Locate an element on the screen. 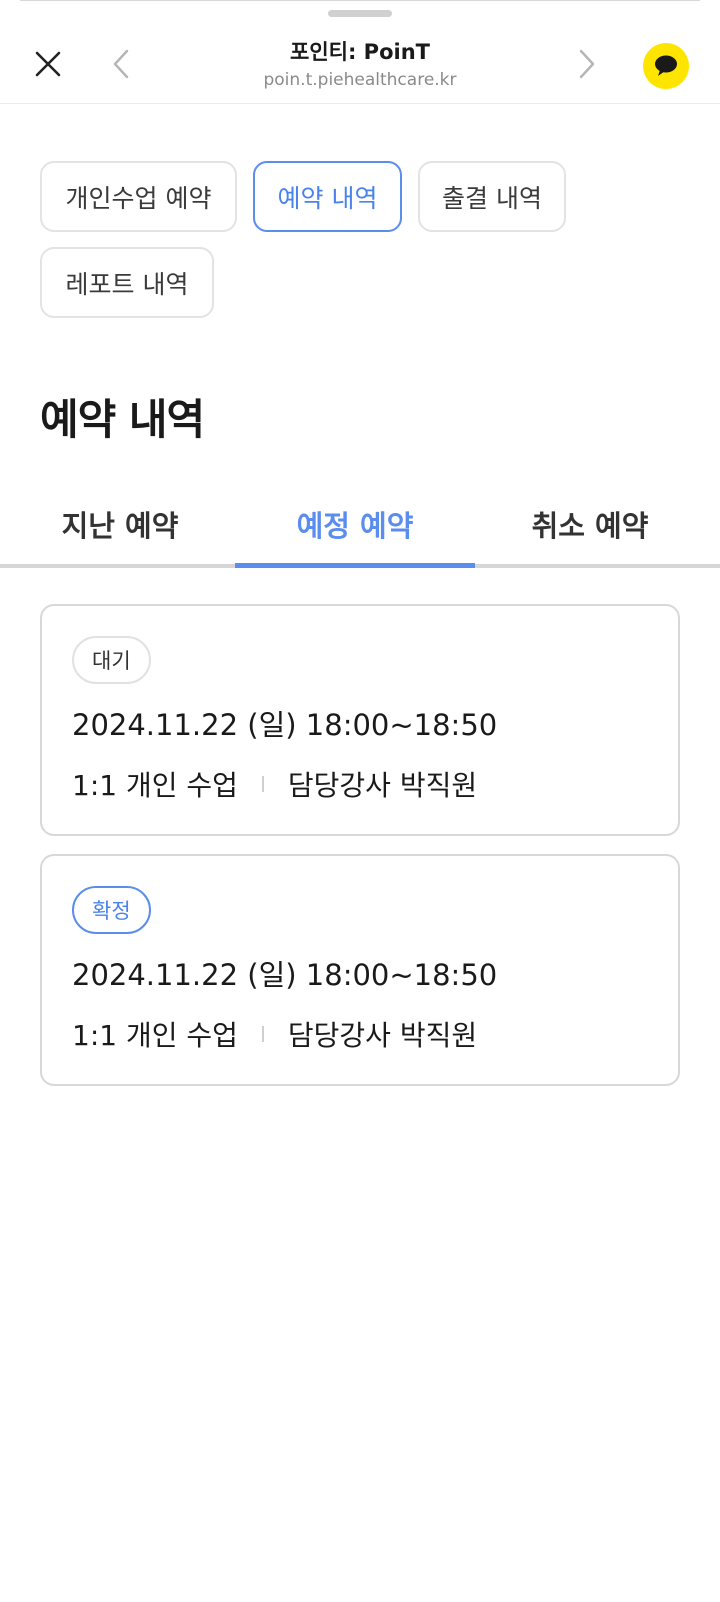 This screenshot has width=720, height=1602. menu-chip-attendance-history: 출결 내역 is located at coordinates (492, 196).